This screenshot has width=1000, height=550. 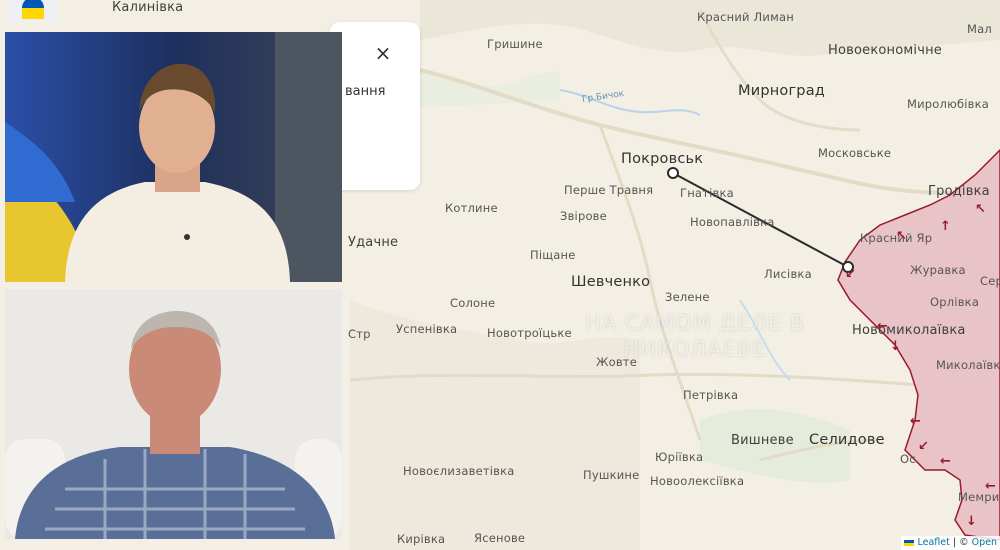 What do you see at coordinates (365, 91) in the screenshot?
I see `panel-partial-text: вання` at bounding box center [365, 91].